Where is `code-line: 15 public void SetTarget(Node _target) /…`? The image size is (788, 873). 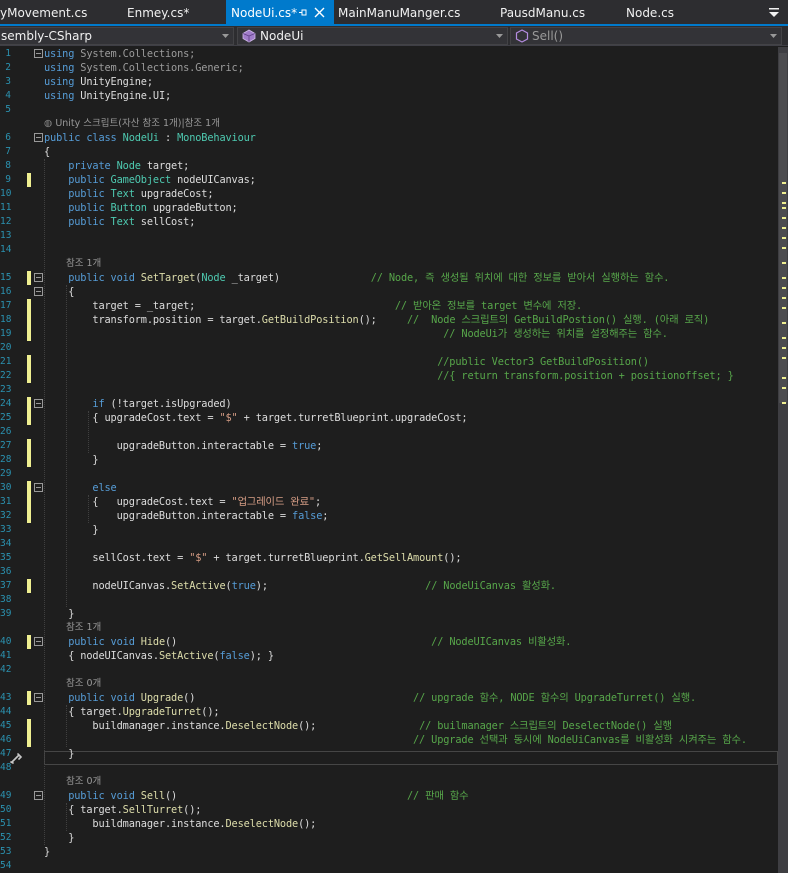
code-line: 15 public void SetTarget(Node _target) /… is located at coordinates (394, 278).